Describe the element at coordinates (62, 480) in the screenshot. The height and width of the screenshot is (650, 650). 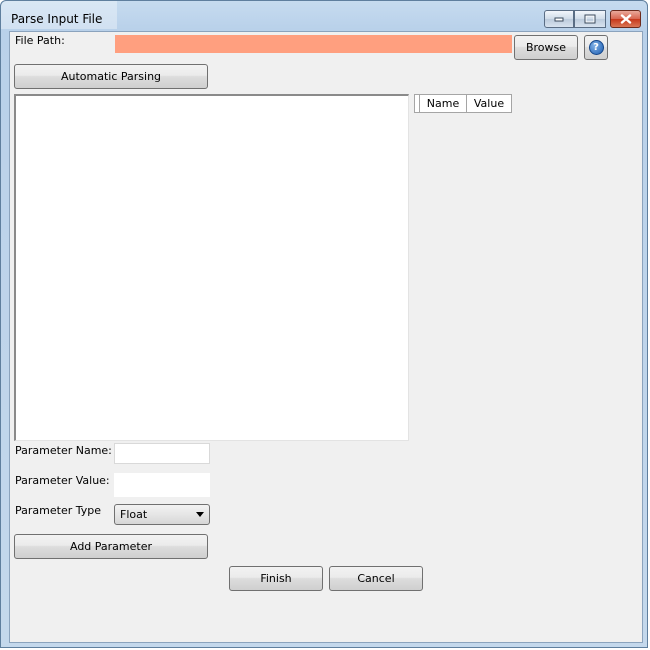
I see `parameter-value-label: Parameter Value:` at that location.